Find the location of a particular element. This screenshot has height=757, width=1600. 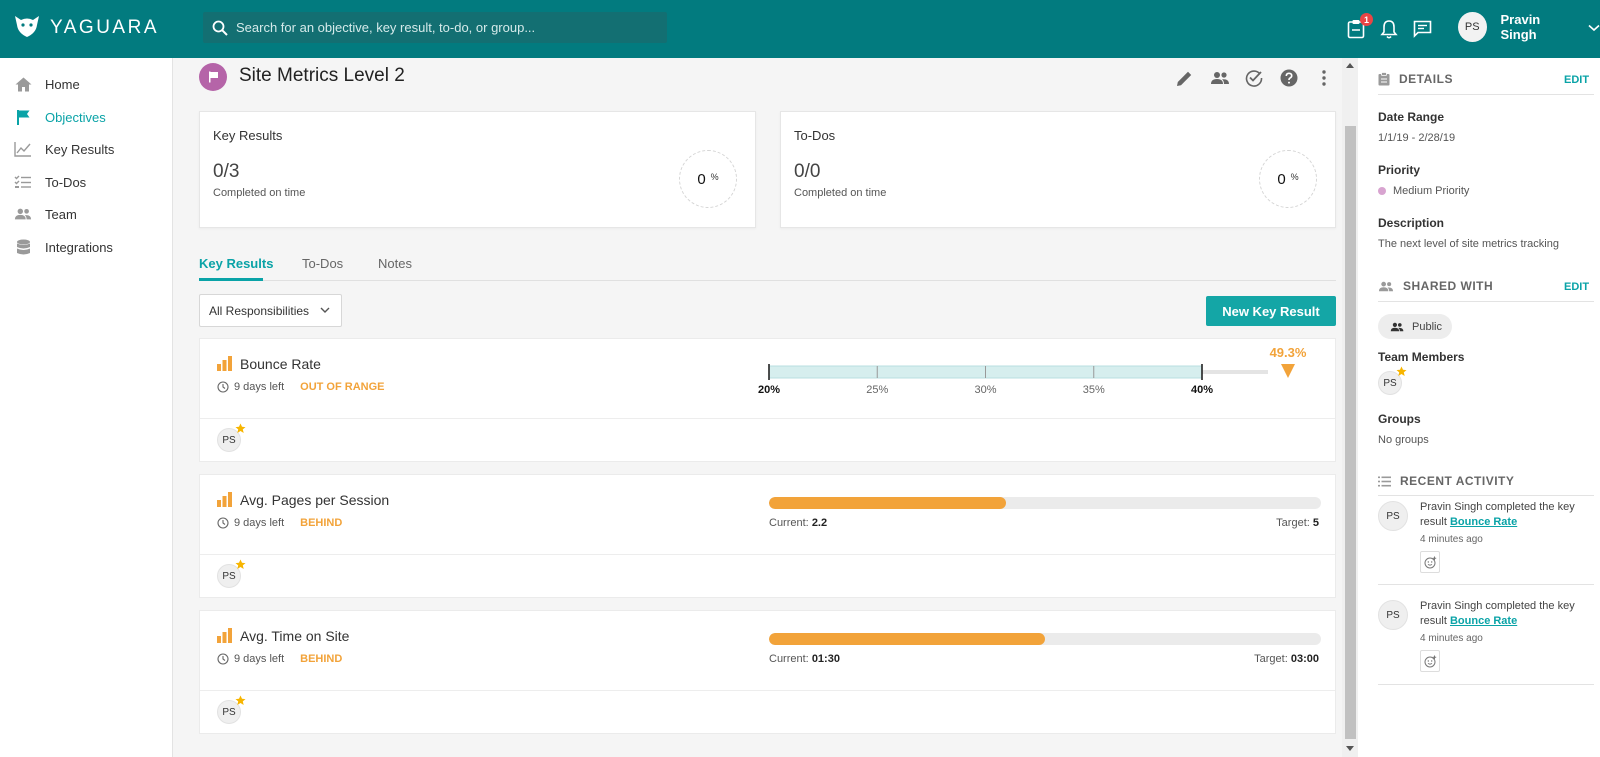

tab-key-results: Key Results is located at coordinates (236, 263).